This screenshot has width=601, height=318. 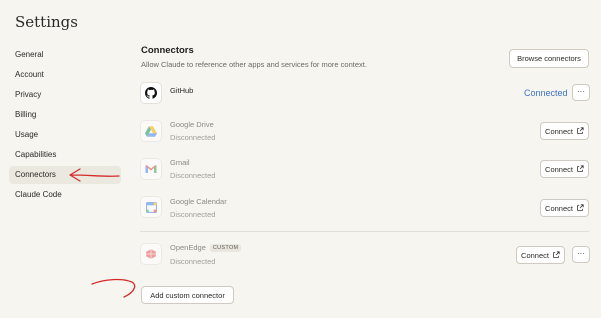 What do you see at coordinates (225, 248) in the screenshot?
I see `custom-badge: CUSTOM` at bounding box center [225, 248].